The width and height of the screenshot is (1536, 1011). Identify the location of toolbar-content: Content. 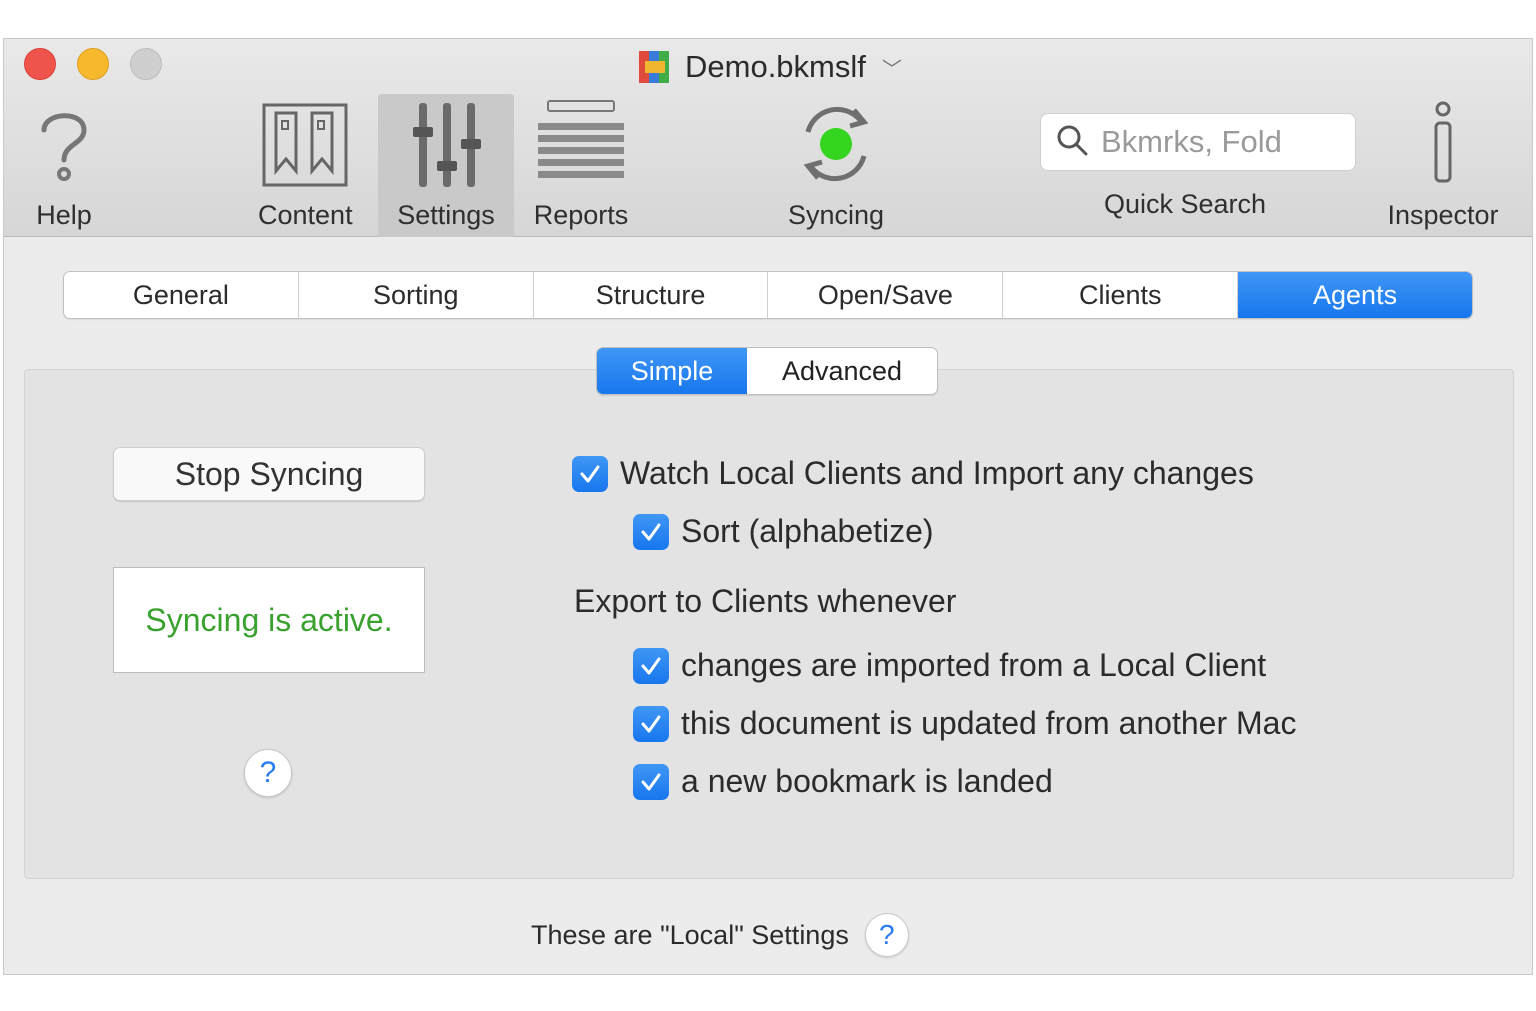
(305, 165).